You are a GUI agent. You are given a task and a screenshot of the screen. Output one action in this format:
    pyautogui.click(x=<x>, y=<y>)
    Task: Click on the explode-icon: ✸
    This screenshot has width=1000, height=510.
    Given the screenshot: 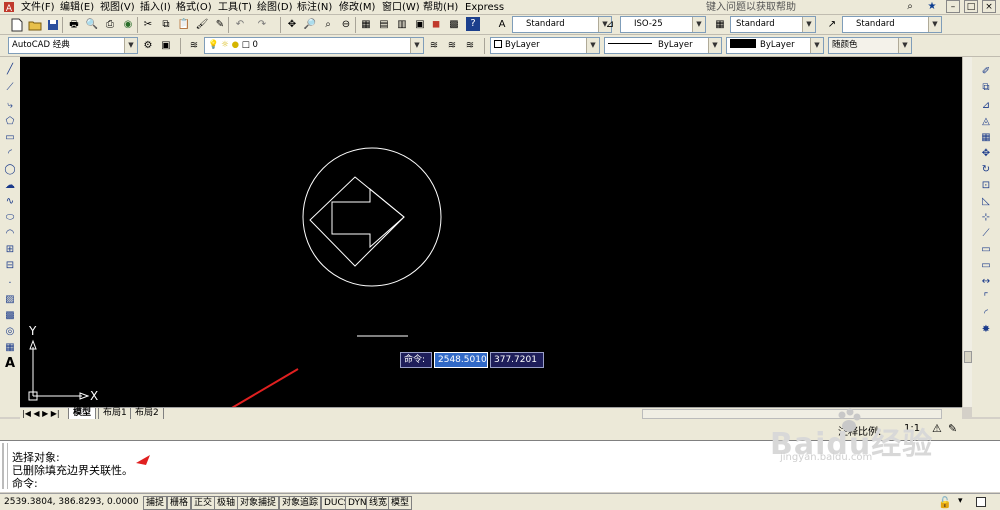 What is the action you would take?
    pyautogui.click(x=986, y=330)
    